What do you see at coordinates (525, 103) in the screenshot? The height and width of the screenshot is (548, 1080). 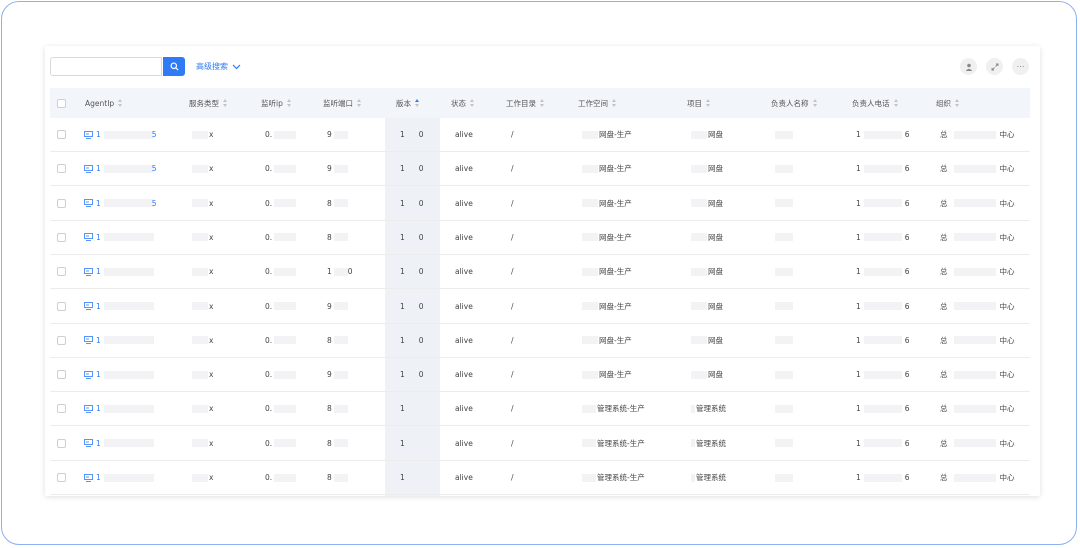 I see `column-header-work-dir: 工作目录` at bounding box center [525, 103].